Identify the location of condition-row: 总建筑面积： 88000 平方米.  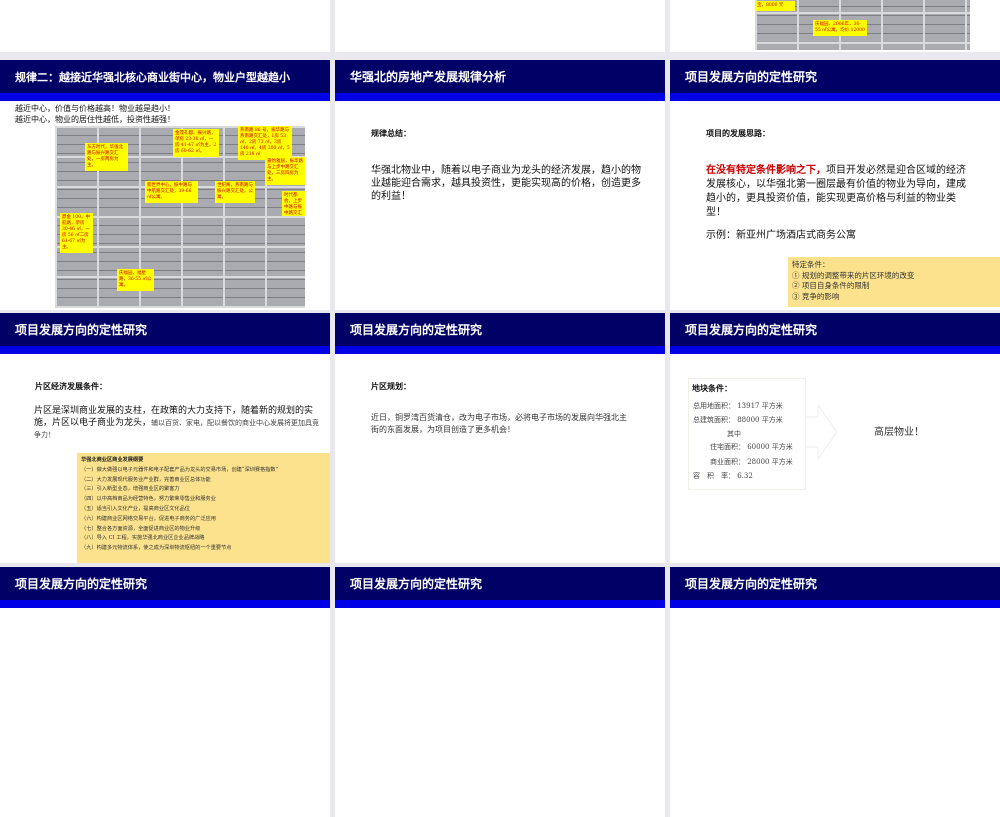
(738, 420).